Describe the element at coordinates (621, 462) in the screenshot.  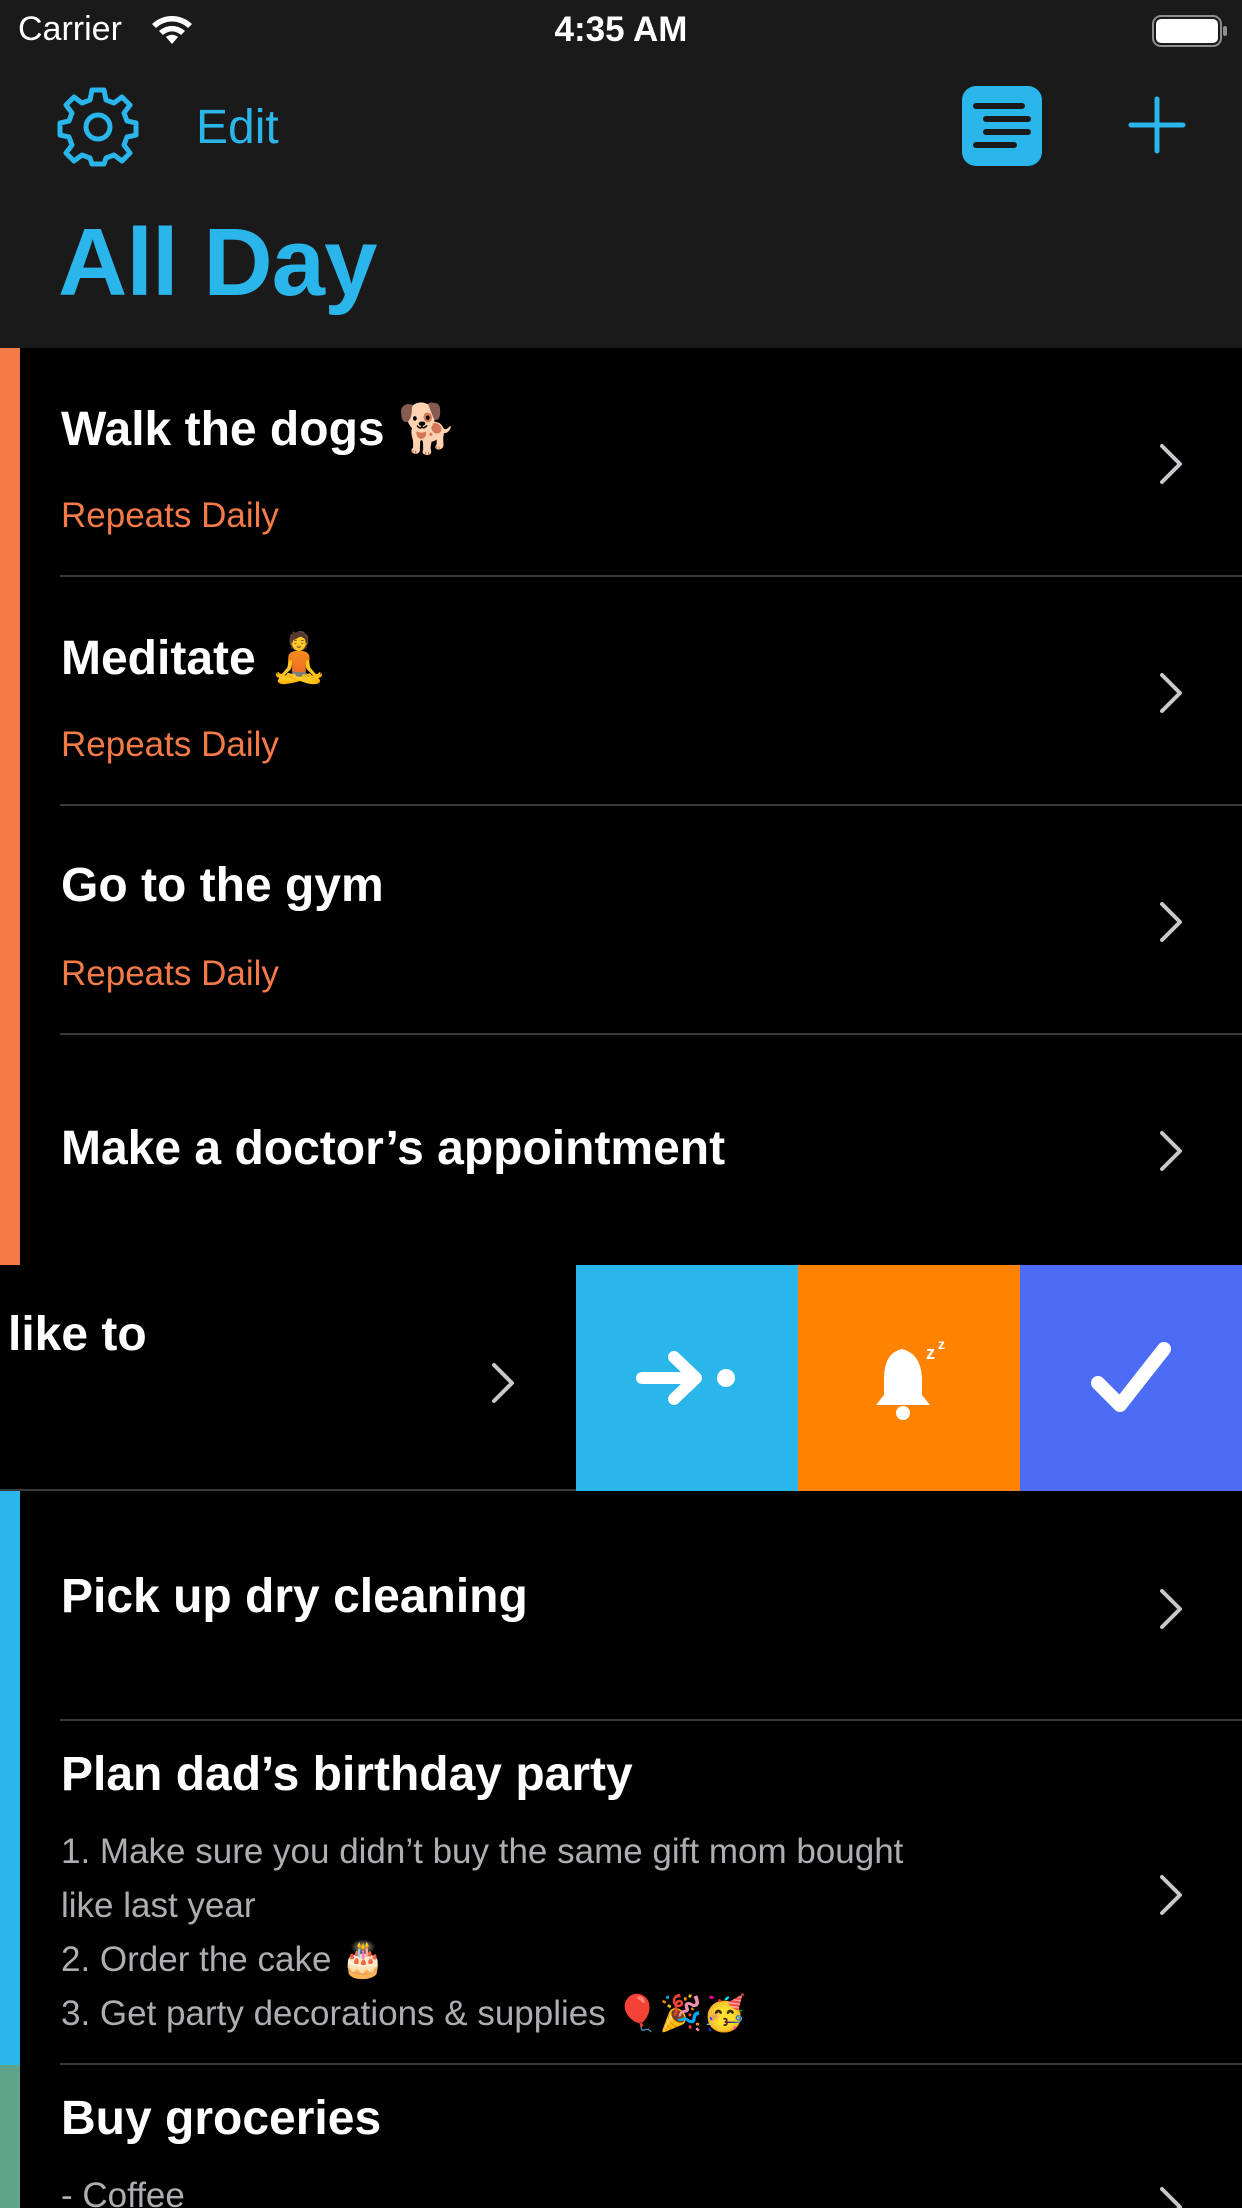
I see `task-row: Walk the dogs 🐕 Repeats Daily` at that location.